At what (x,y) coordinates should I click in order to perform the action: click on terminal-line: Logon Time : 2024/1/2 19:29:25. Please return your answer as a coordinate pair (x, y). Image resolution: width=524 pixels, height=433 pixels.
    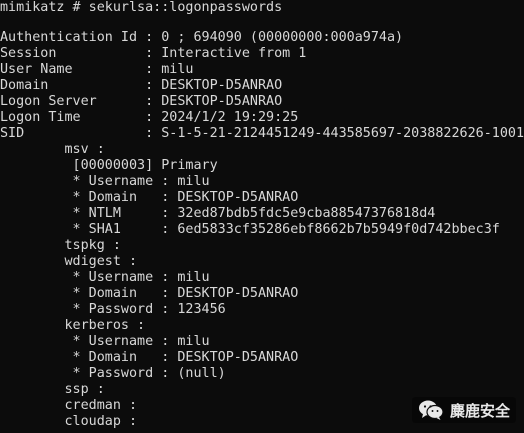
    Looking at the image, I should click on (149, 117).